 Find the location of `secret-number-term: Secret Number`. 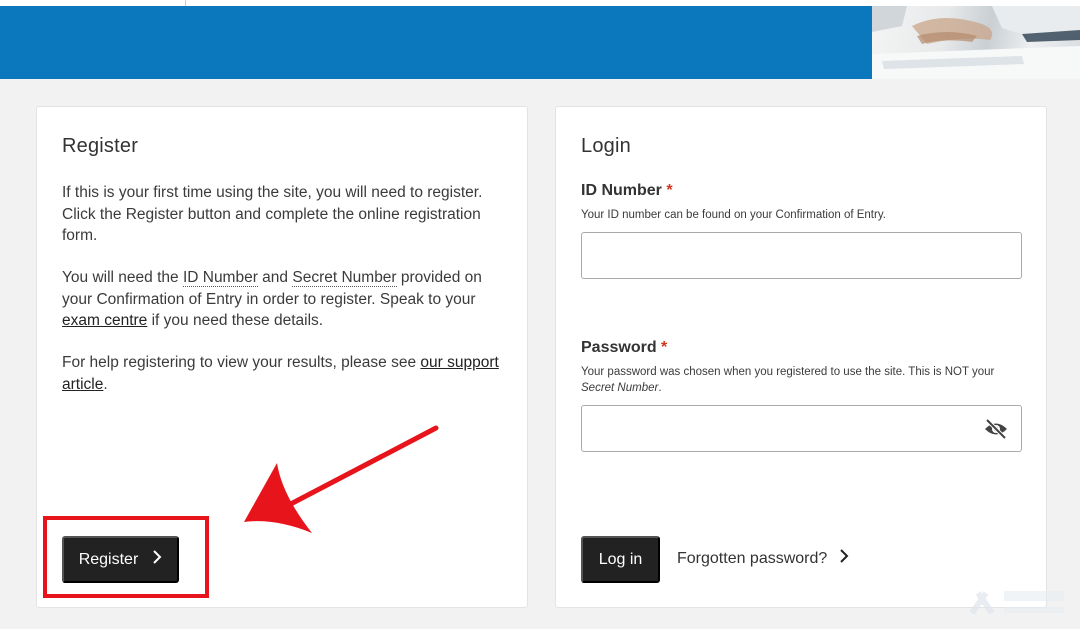

secret-number-term: Secret Number is located at coordinates (344, 278).